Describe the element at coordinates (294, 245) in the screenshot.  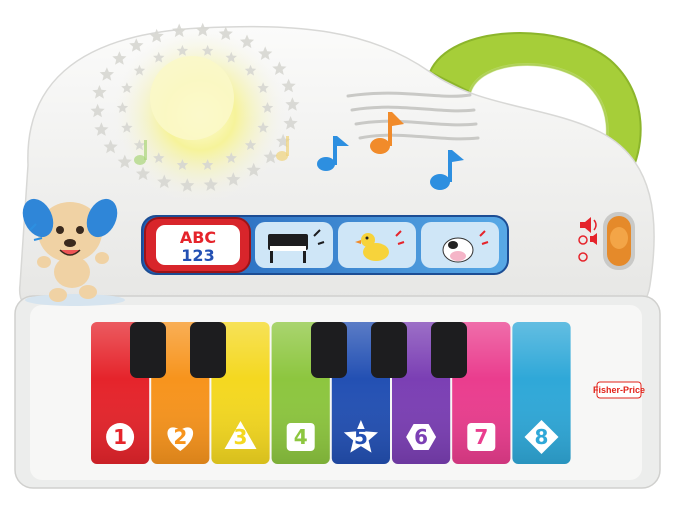
I see `piano-mode-button` at that location.